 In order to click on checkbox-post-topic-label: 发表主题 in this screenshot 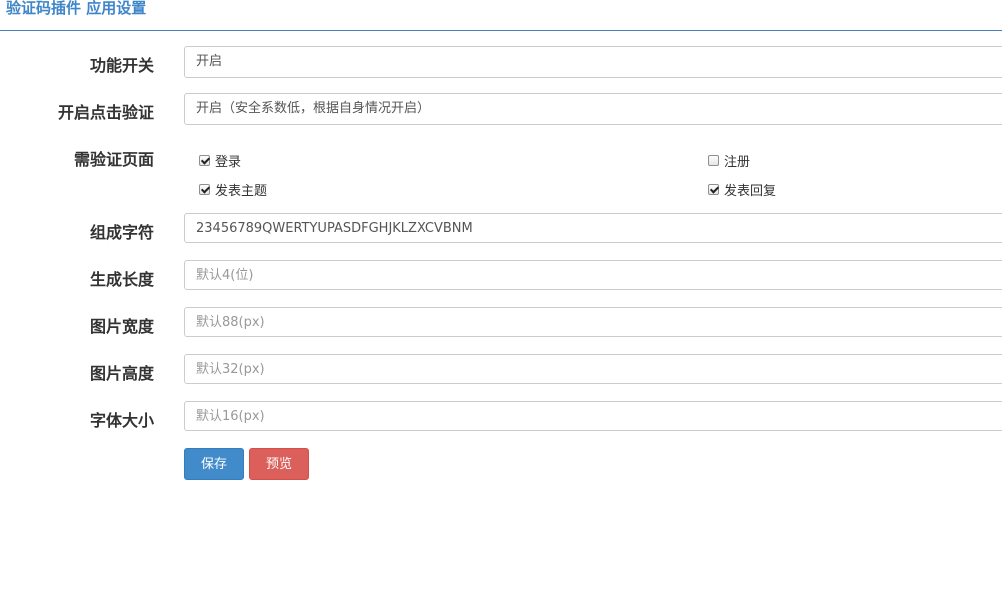, I will do `click(241, 191)`.